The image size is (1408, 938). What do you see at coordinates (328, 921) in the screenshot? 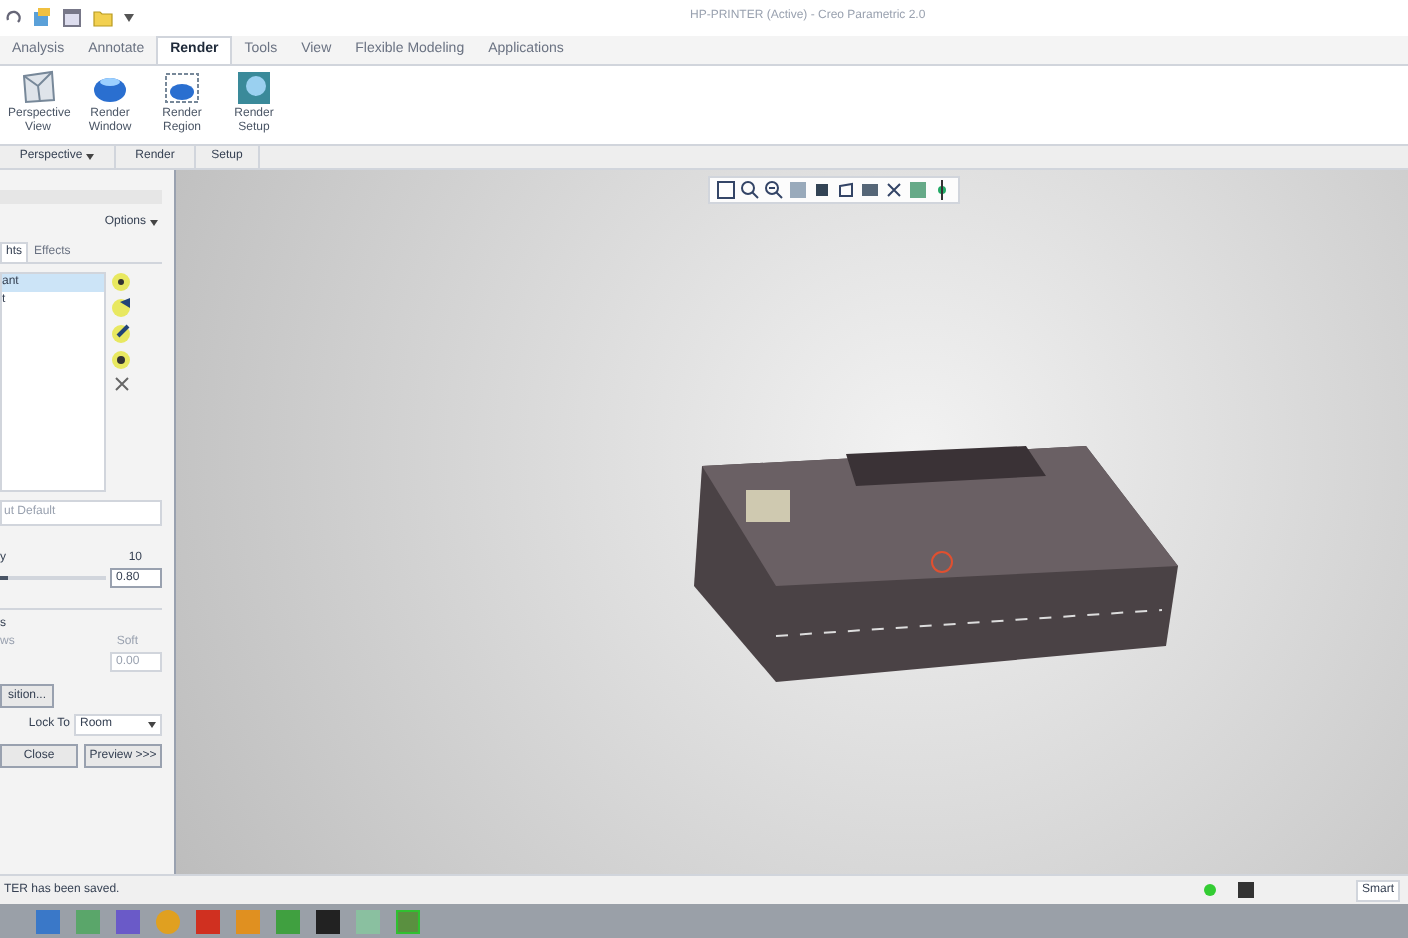
I see `app-icon` at bounding box center [328, 921].